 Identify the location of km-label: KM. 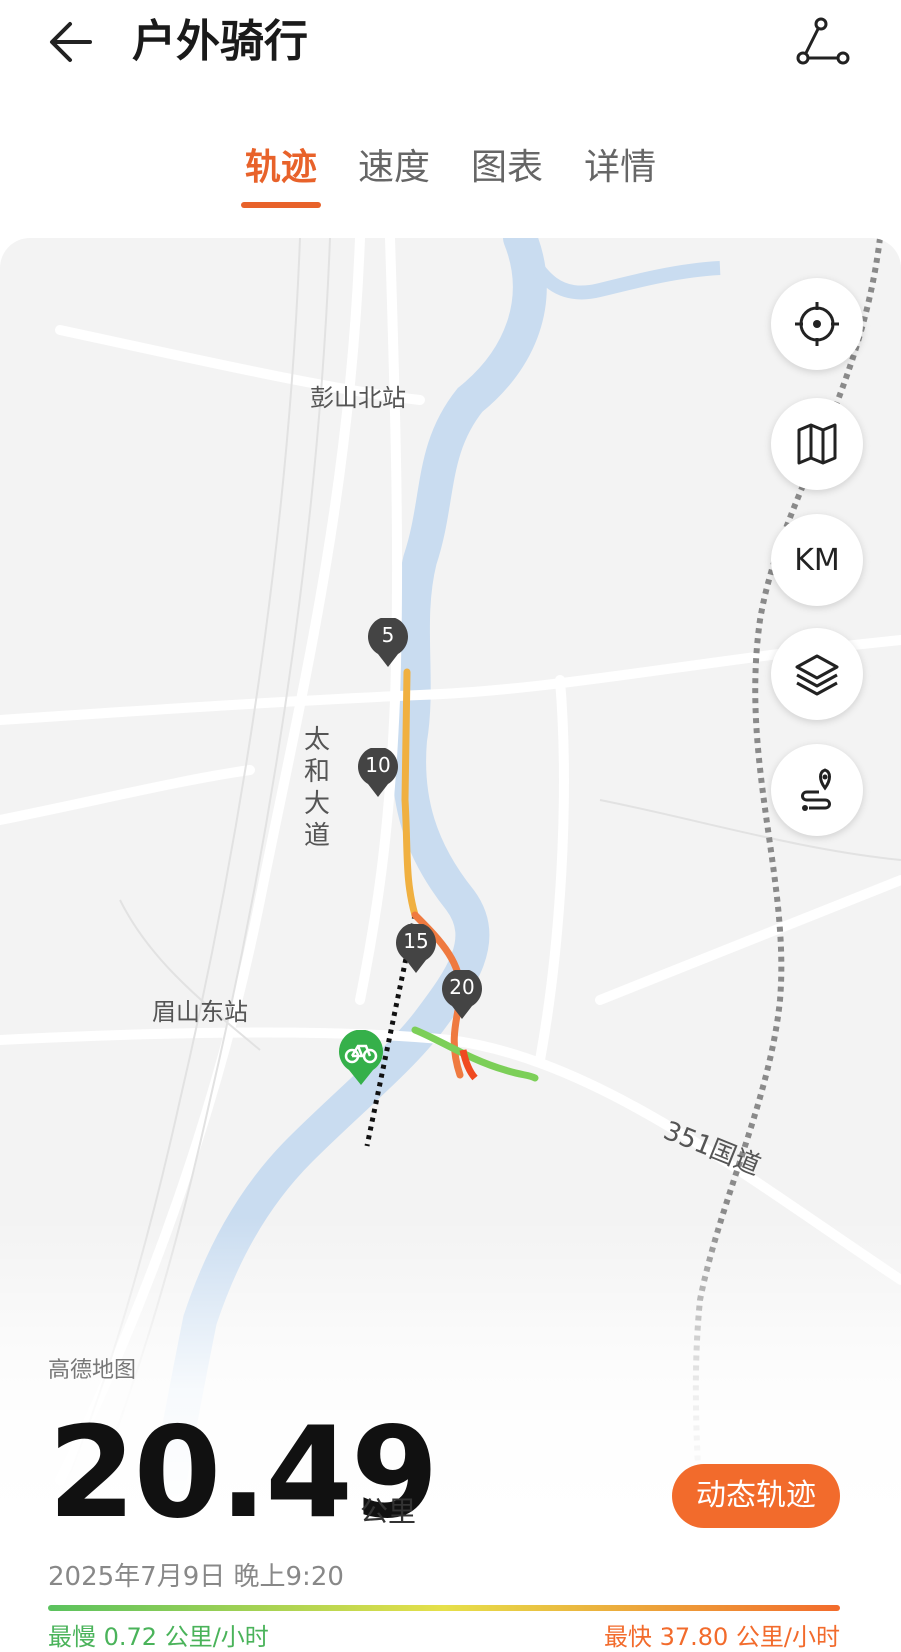
(817, 560).